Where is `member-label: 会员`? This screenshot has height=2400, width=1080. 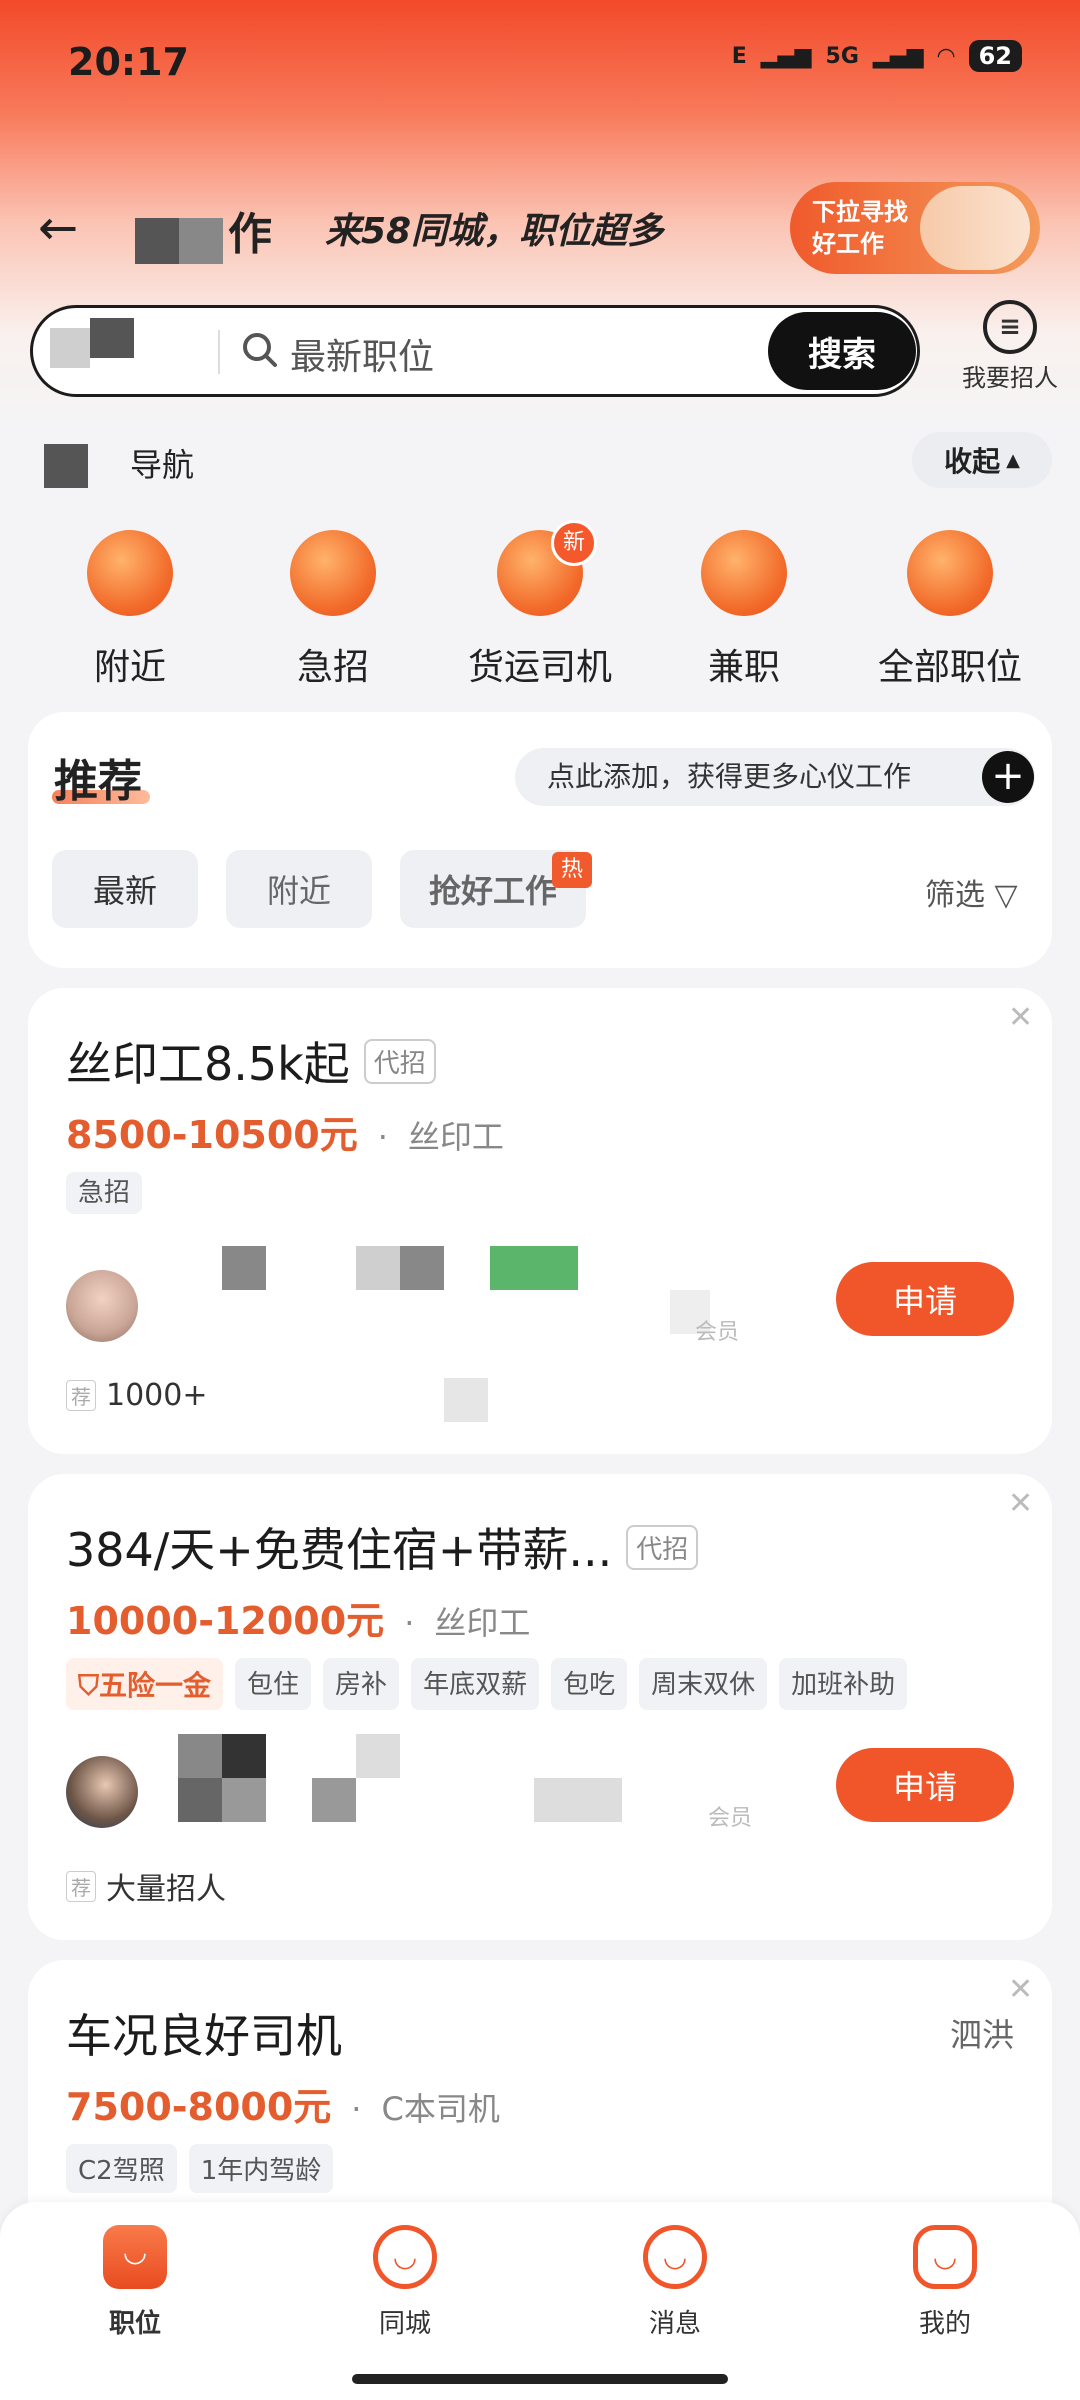 member-label: 会员 is located at coordinates (717, 1332).